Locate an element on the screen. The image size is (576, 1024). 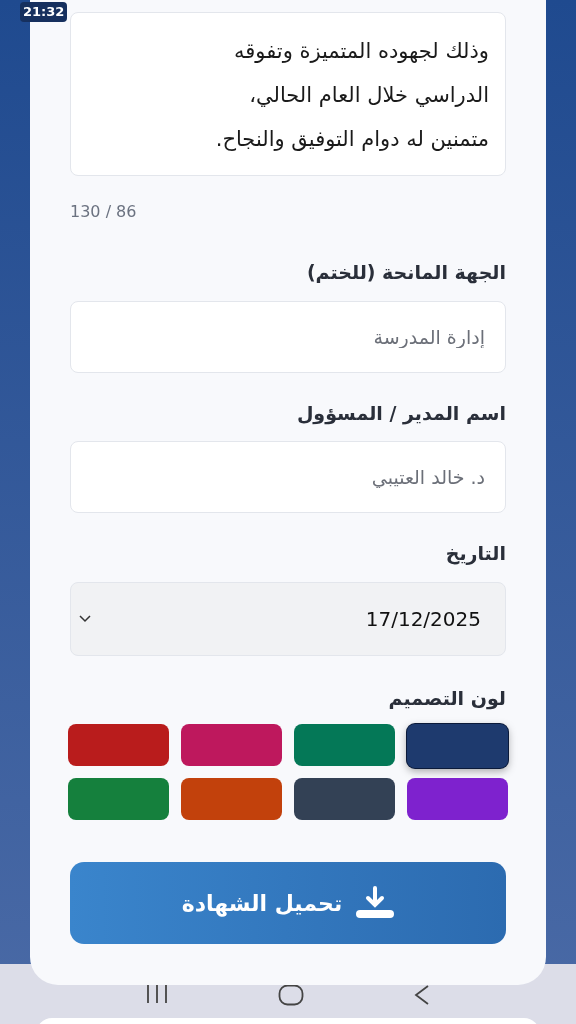
home-icon is located at coordinates (291, 995).